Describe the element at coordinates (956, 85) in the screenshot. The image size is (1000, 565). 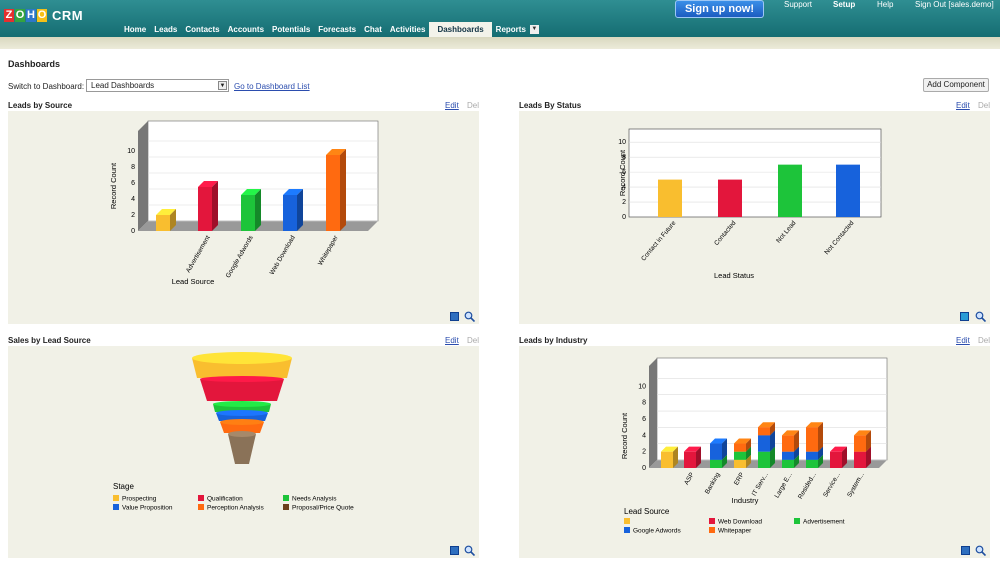
I see `add-component-button: Add Component` at that location.